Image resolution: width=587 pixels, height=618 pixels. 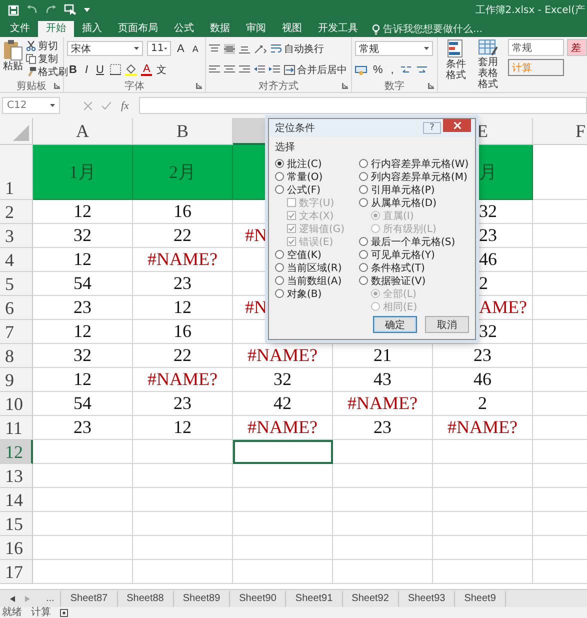 What do you see at coordinates (16, 572) in the screenshot?
I see `row-header: 17` at bounding box center [16, 572].